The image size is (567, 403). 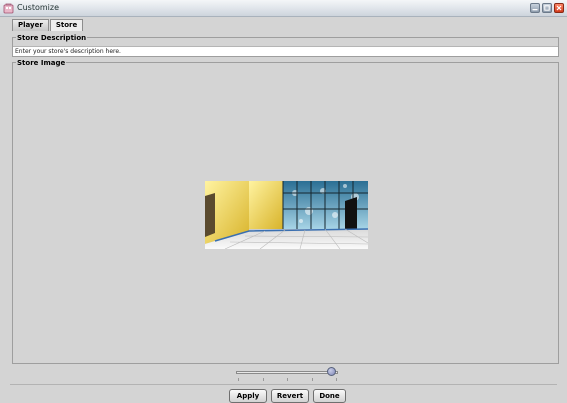 I want to click on minimize-button, so click(x=535, y=8).